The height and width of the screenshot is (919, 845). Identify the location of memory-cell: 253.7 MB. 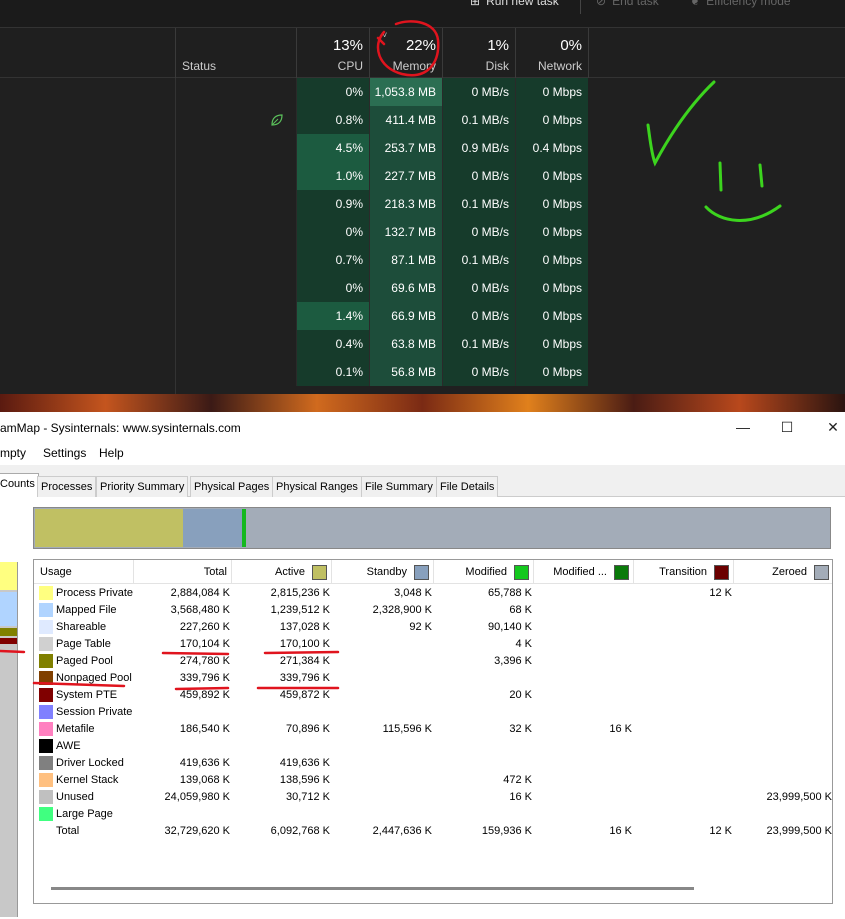
(405, 148).